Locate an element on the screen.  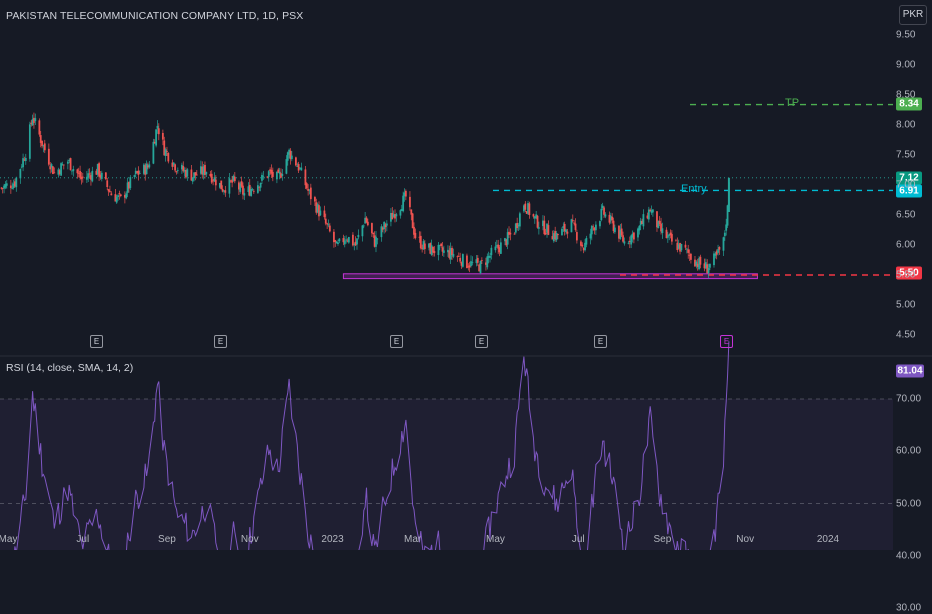
support-zone is located at coordinates (550, 276).